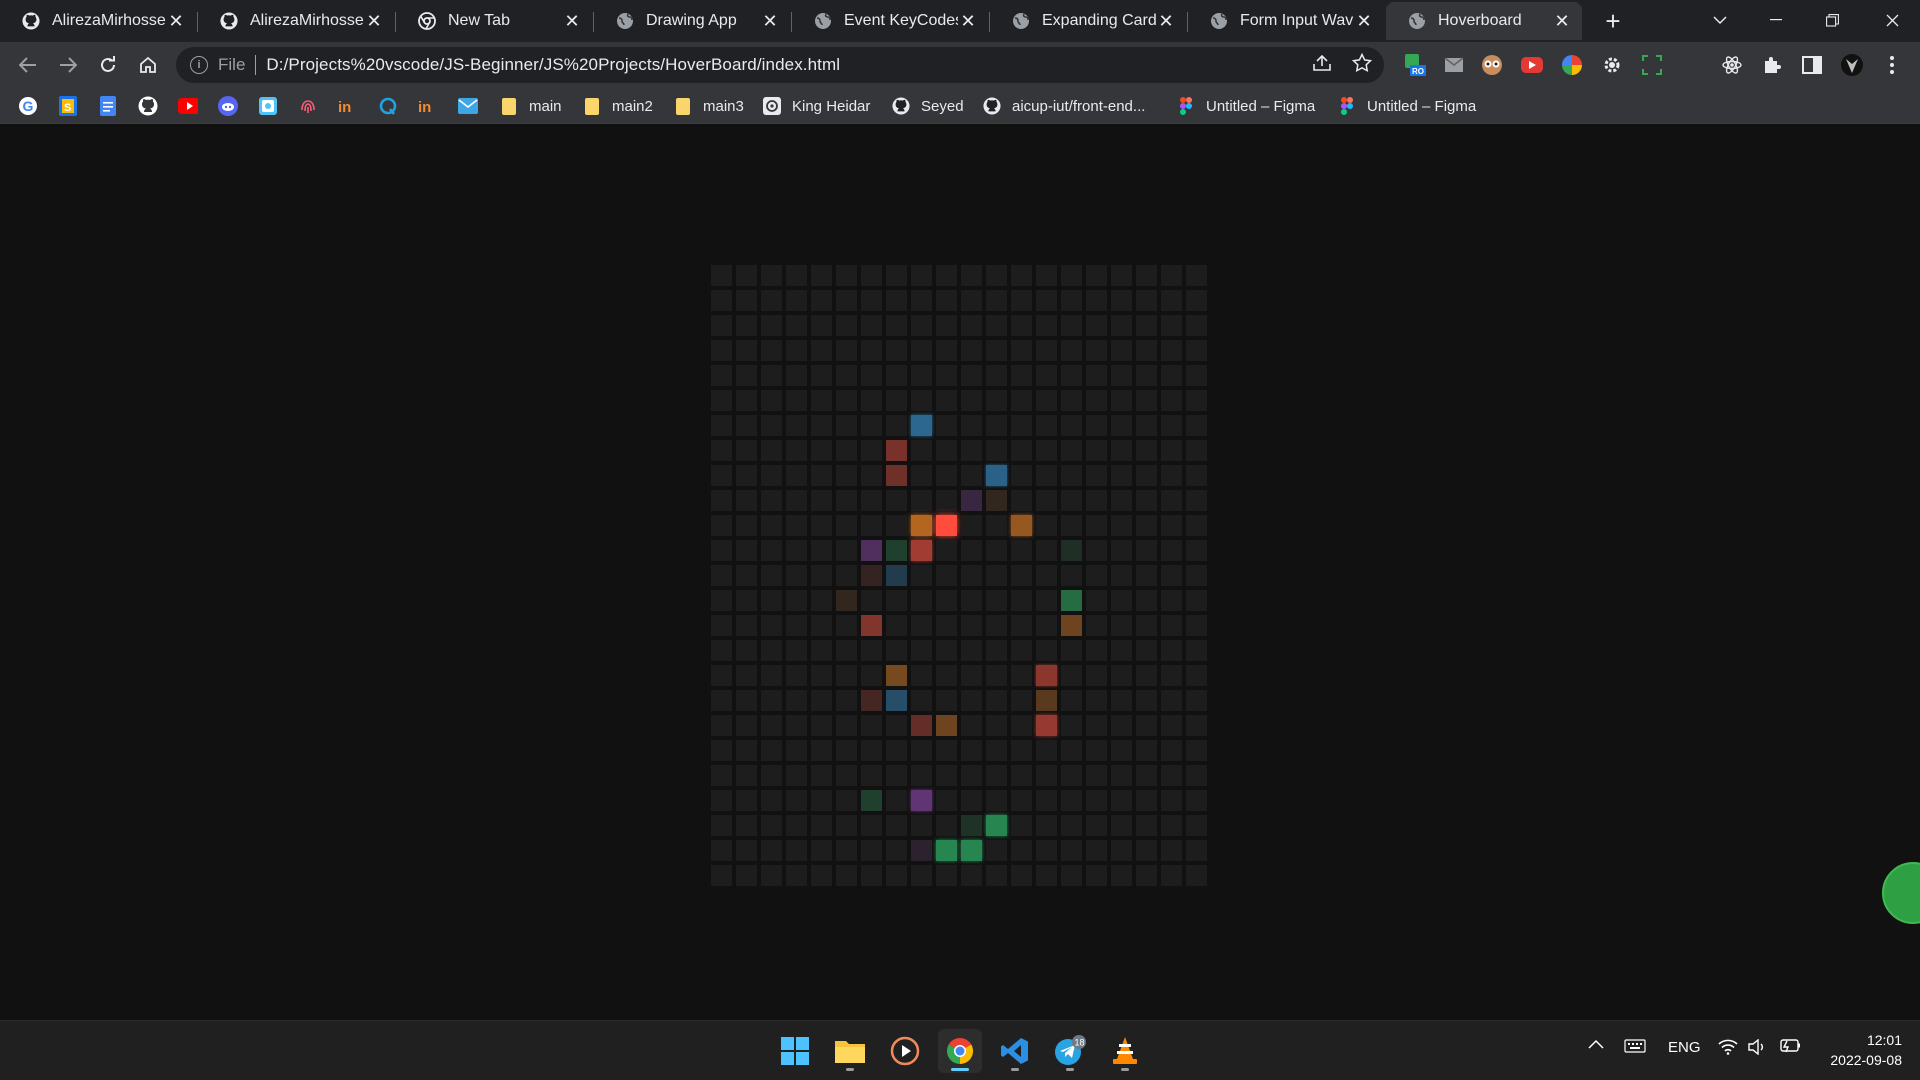  What do you see at coordinates (374, 21) in the screenshot?
I see `close-tab-icon: ✕` at bounding box center [374, 21].